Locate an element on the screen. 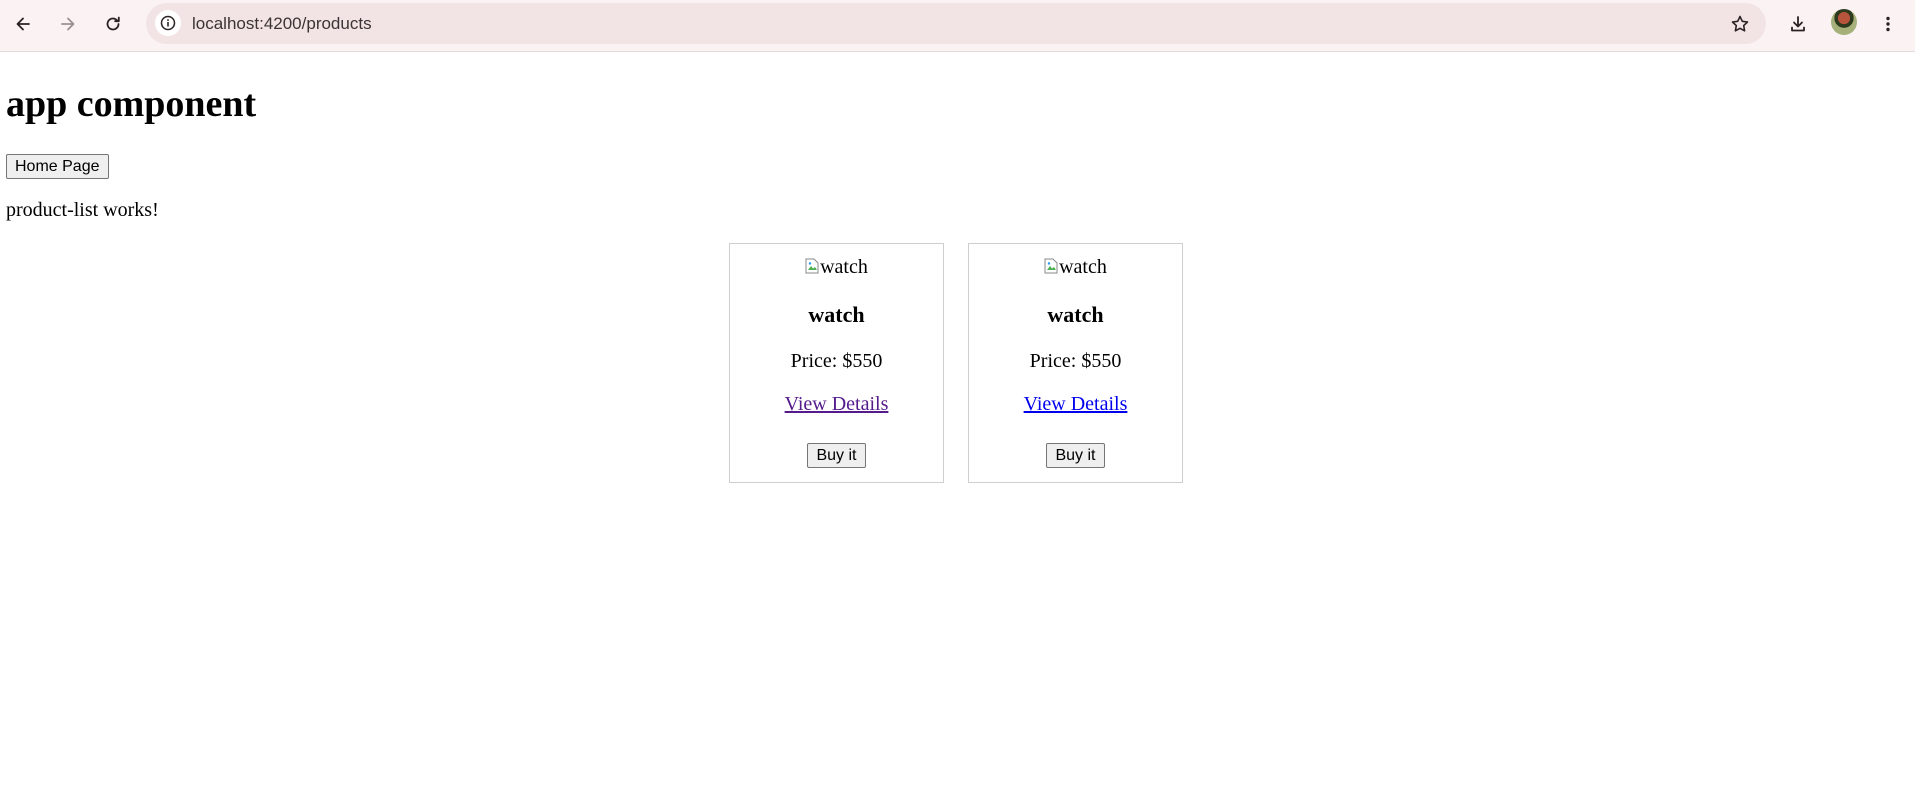 The width and height of the screenshot is (1915, 801). browser-toolbar: localhost:4200/products is located at coordinates (957, 26).